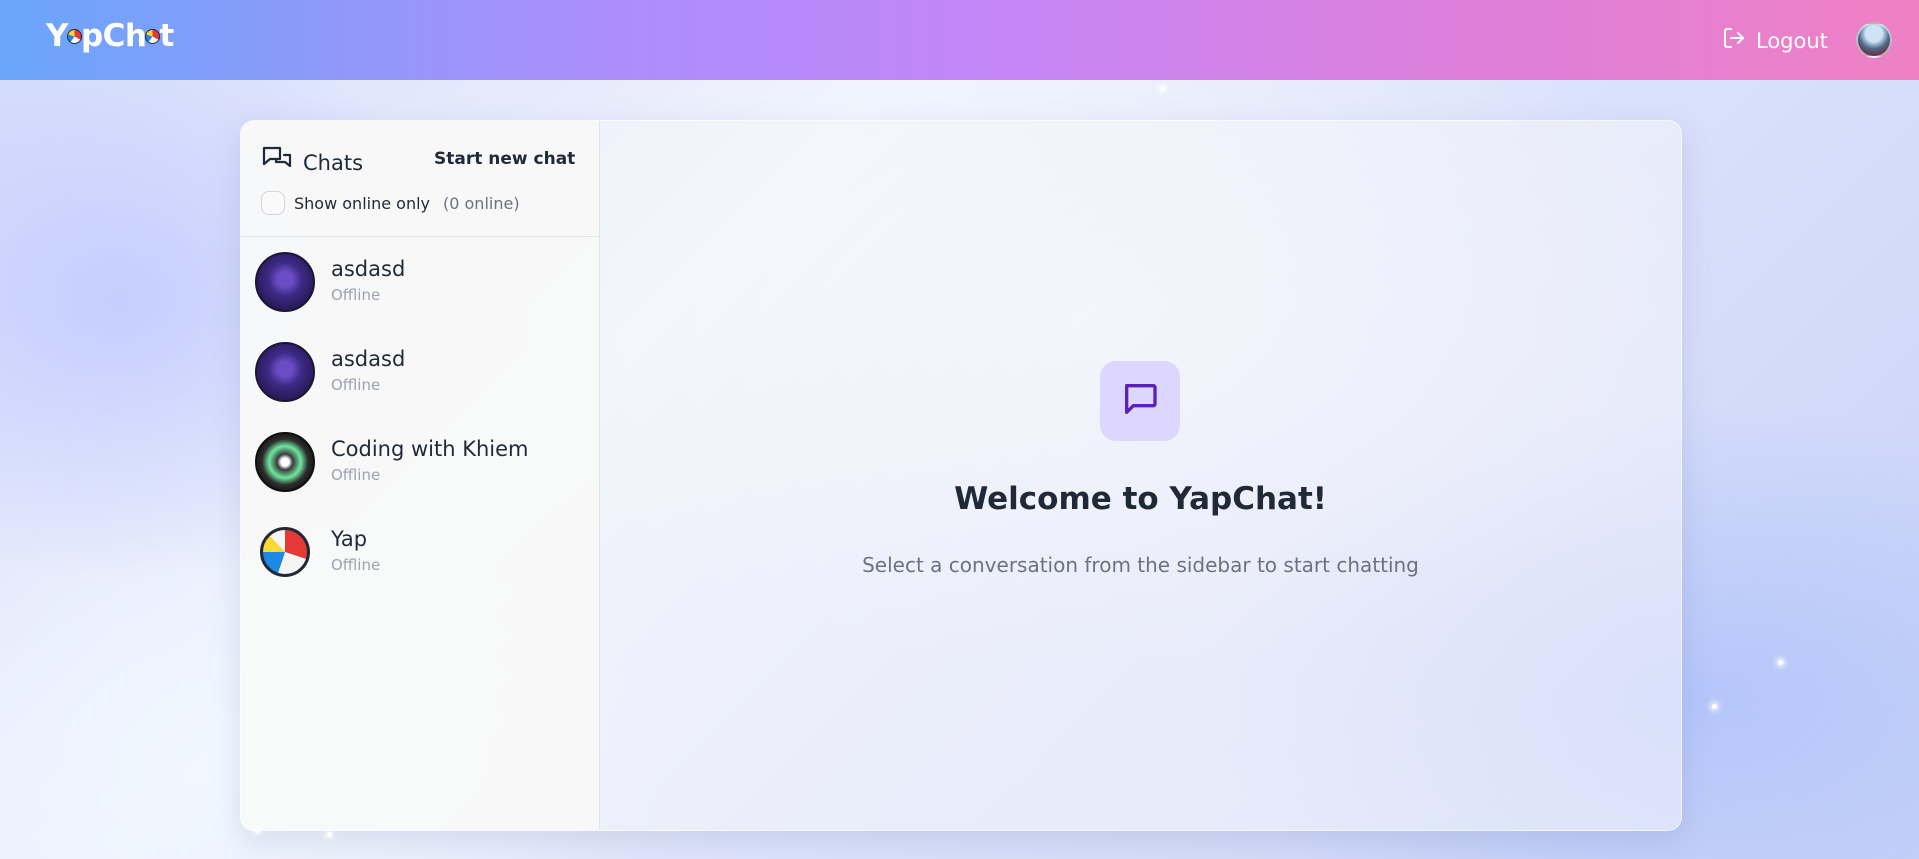 The width and height of the screenshot is (1919, 859). I want to click on chats-label: Chats, so click(333, 162).